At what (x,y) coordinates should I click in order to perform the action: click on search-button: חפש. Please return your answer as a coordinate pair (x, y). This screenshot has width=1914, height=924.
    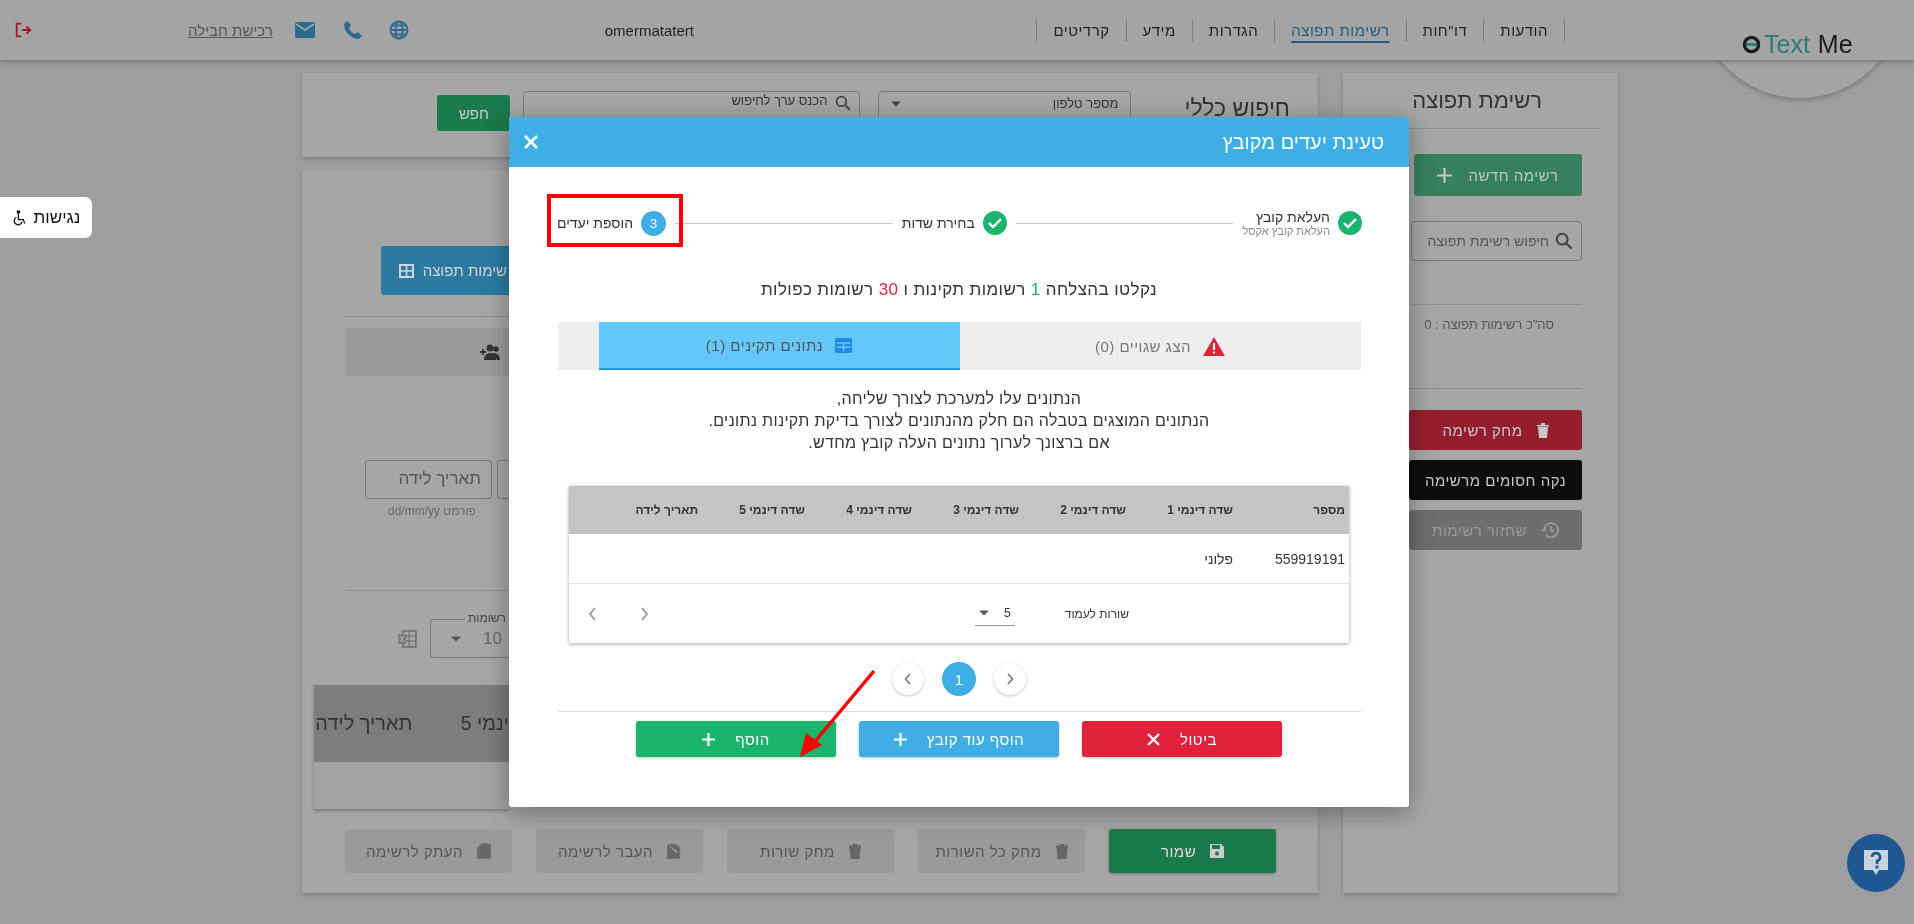
    Looking at the image, I should click on (474, 113).